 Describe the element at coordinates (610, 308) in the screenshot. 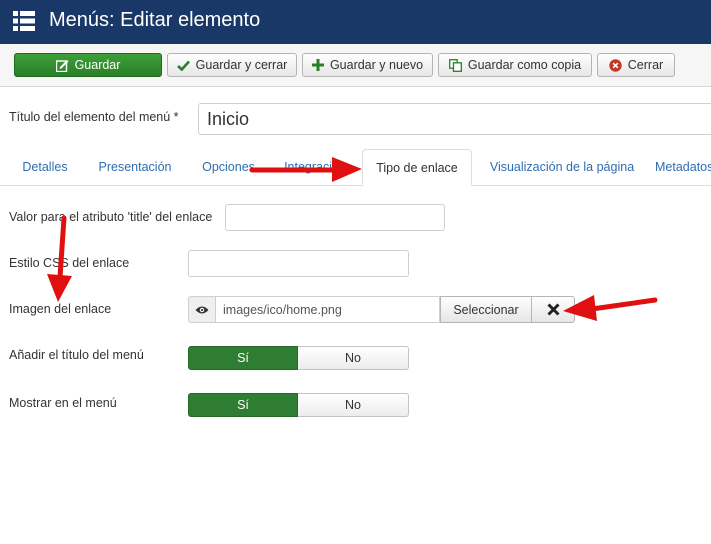

I see `annotation-arrow` at that location.